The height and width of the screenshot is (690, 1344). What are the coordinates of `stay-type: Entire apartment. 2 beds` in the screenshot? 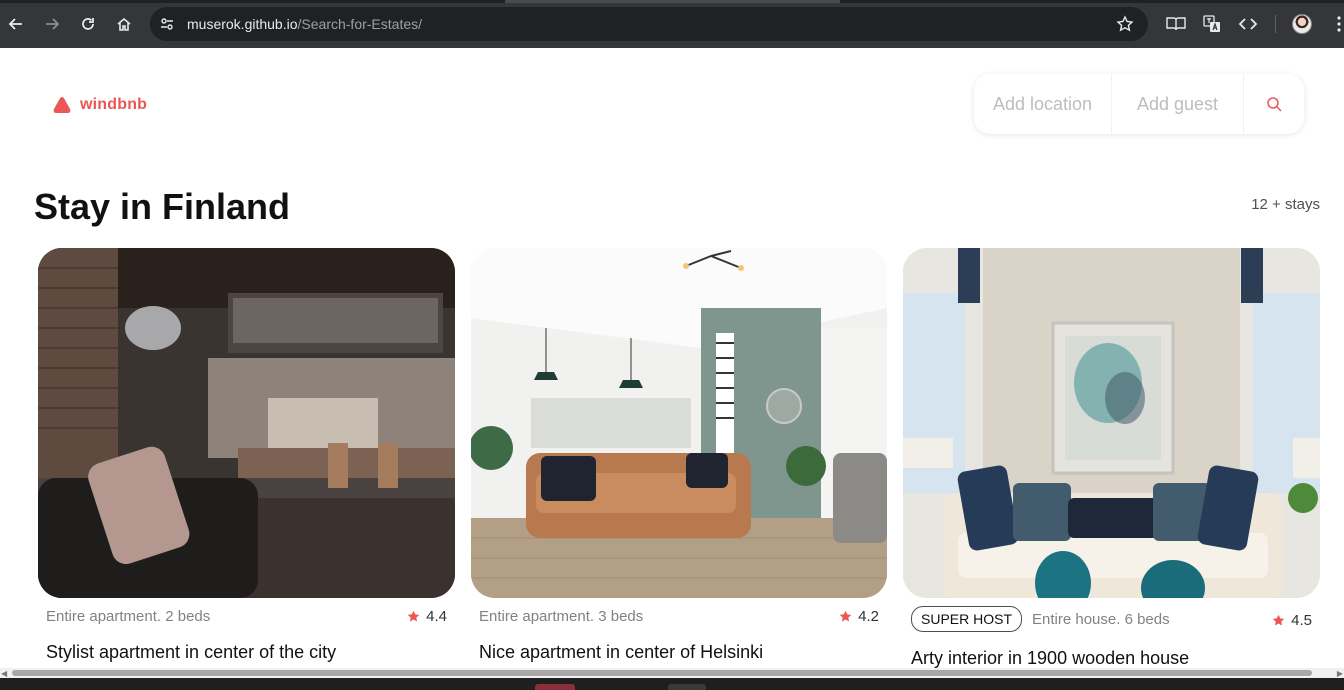 It's located at (128, 616).